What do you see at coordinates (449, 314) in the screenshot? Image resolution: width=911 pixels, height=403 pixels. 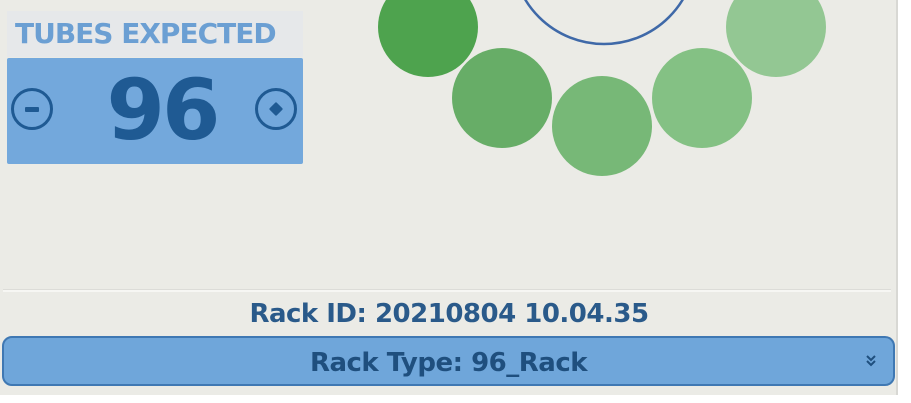 I see `rack-id-label: Rack ID: 20210804 10.04.35` at bounding box center [449, 314].